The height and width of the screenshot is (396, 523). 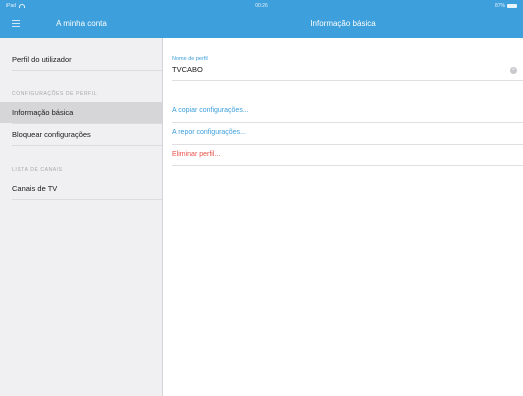 I want to click on page-title: Informação básica, so click(x=343, y=23).